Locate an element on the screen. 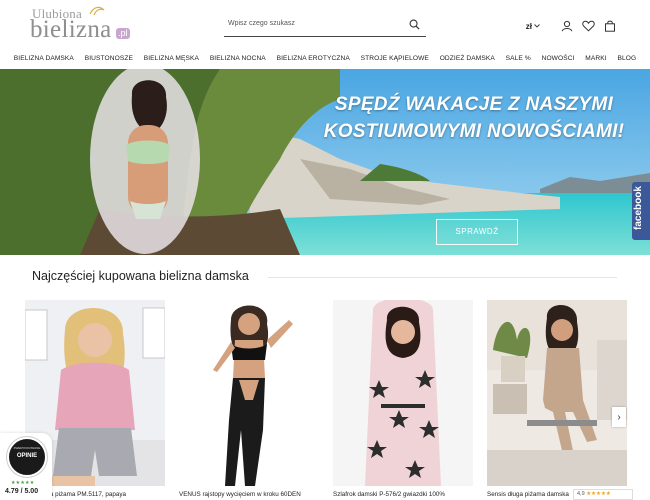 The width and height of the screenshot is (650, 500). logo-flourish-icon is located at coordinates (97, 11).